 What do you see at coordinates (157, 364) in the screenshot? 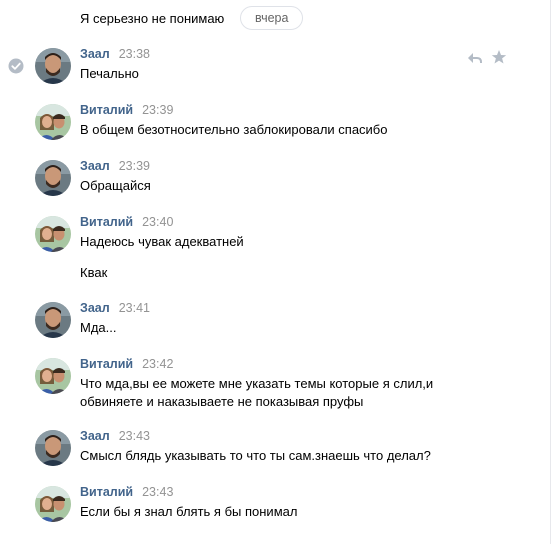
I see `message-time: 23:42` at bounding box center [157, 364].